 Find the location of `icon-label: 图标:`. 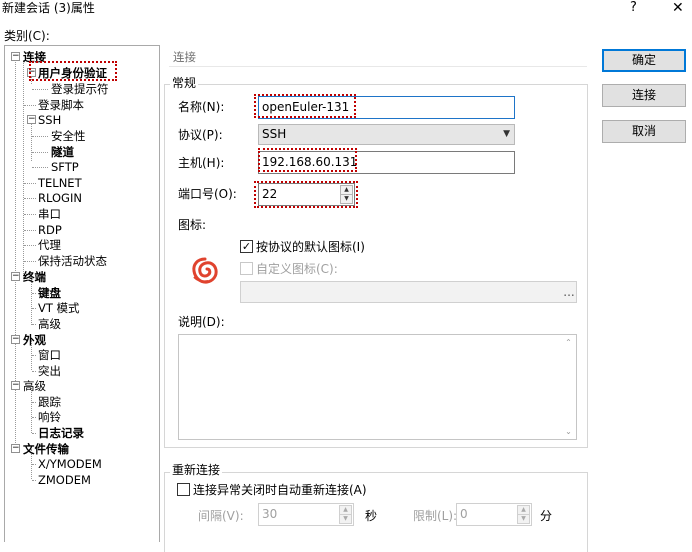

icon-label: 图标: is located at coordinates (192, 225).